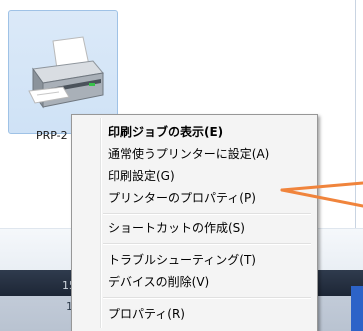 The image size is (363, 331). I want to click on menu-item-printer-properties: プリンターのプロパティ(P), so click(182, 198).